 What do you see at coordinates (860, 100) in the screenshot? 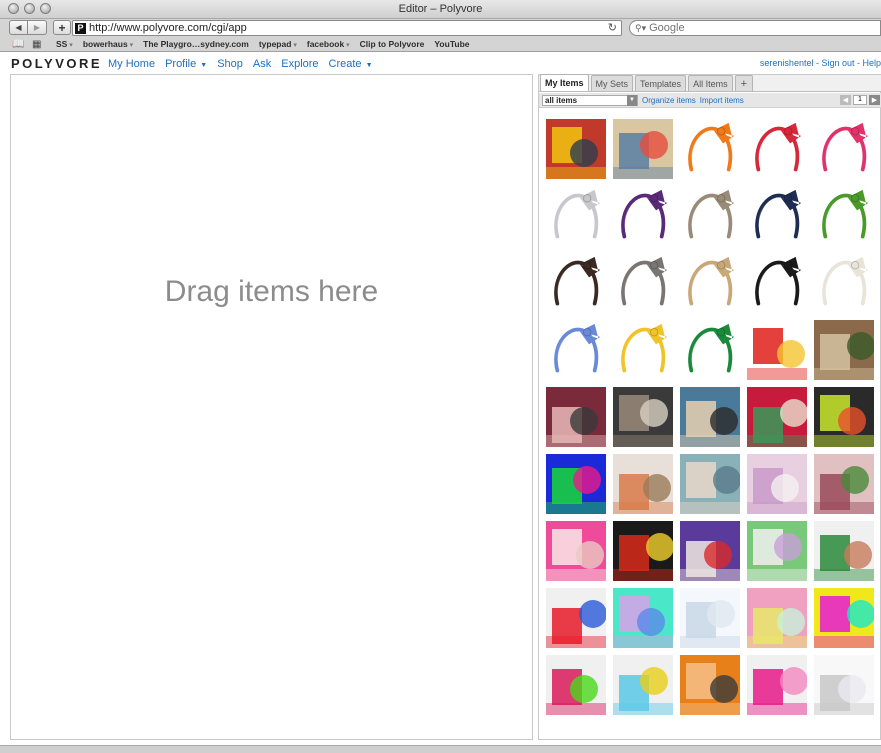
I see `page-number: 1` at bounding box center [860, 100].